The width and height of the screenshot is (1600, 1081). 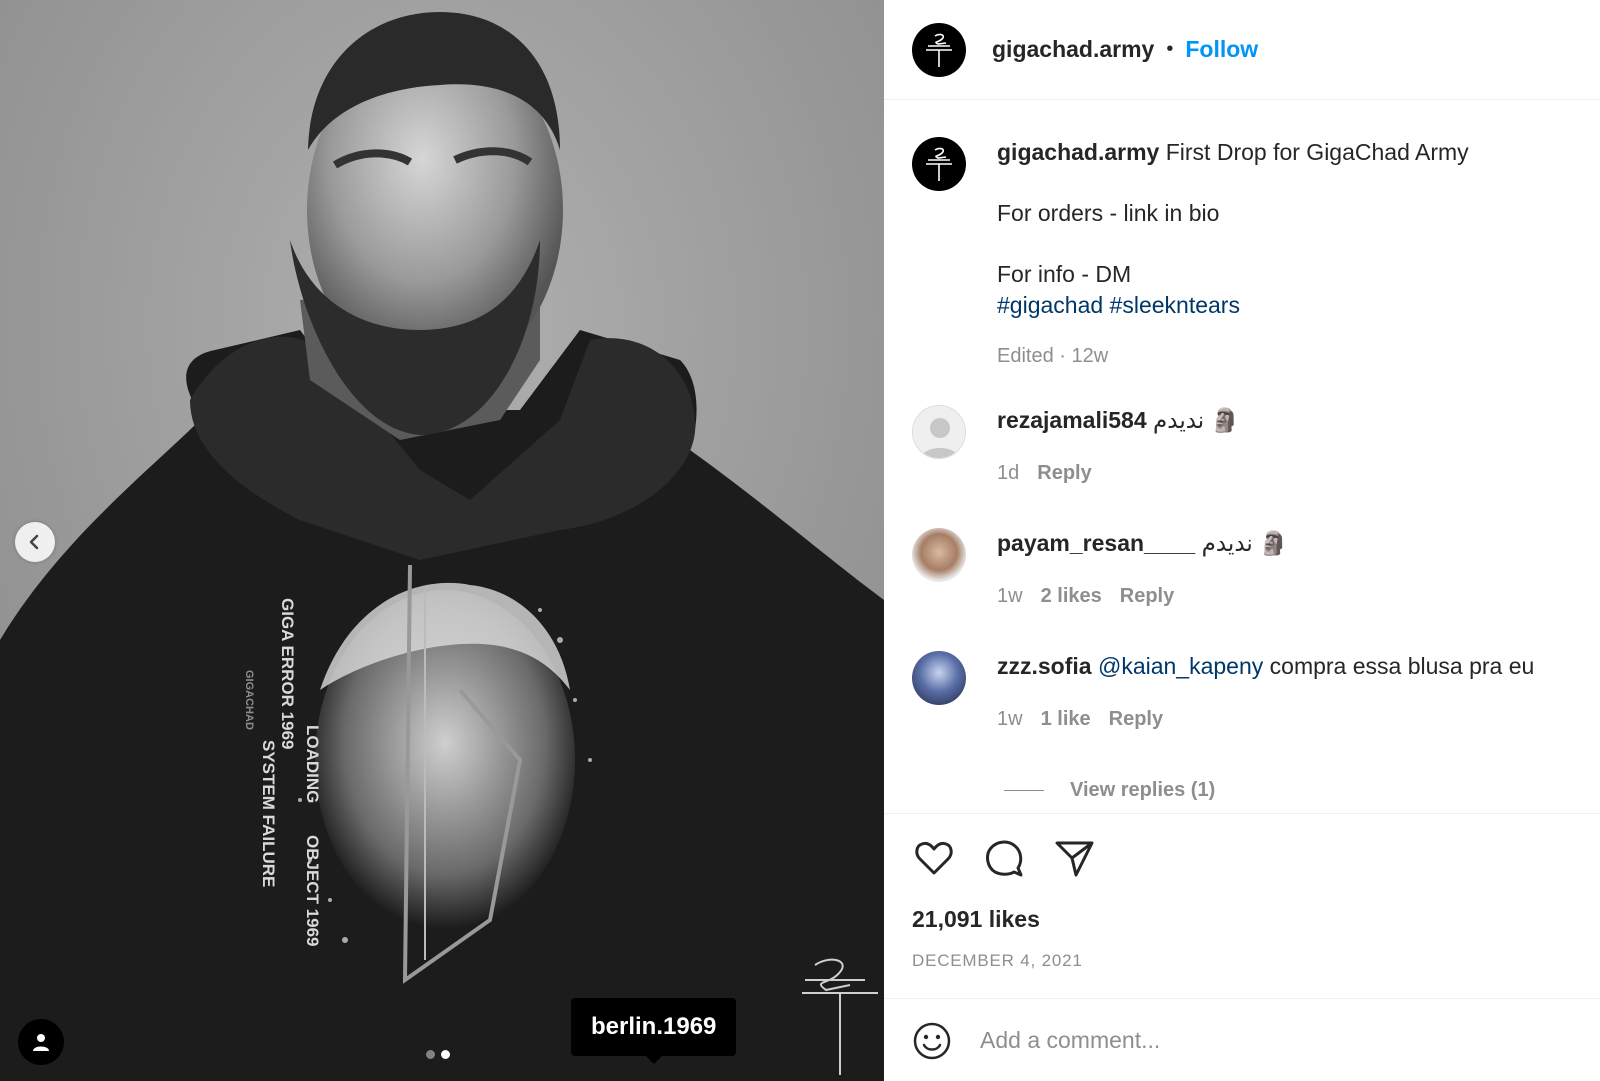 What do you see at coordinates (1064, 274) in the screenshot?
I see `caption-line-info: For info - DM` at bounding box center [1064, 274].